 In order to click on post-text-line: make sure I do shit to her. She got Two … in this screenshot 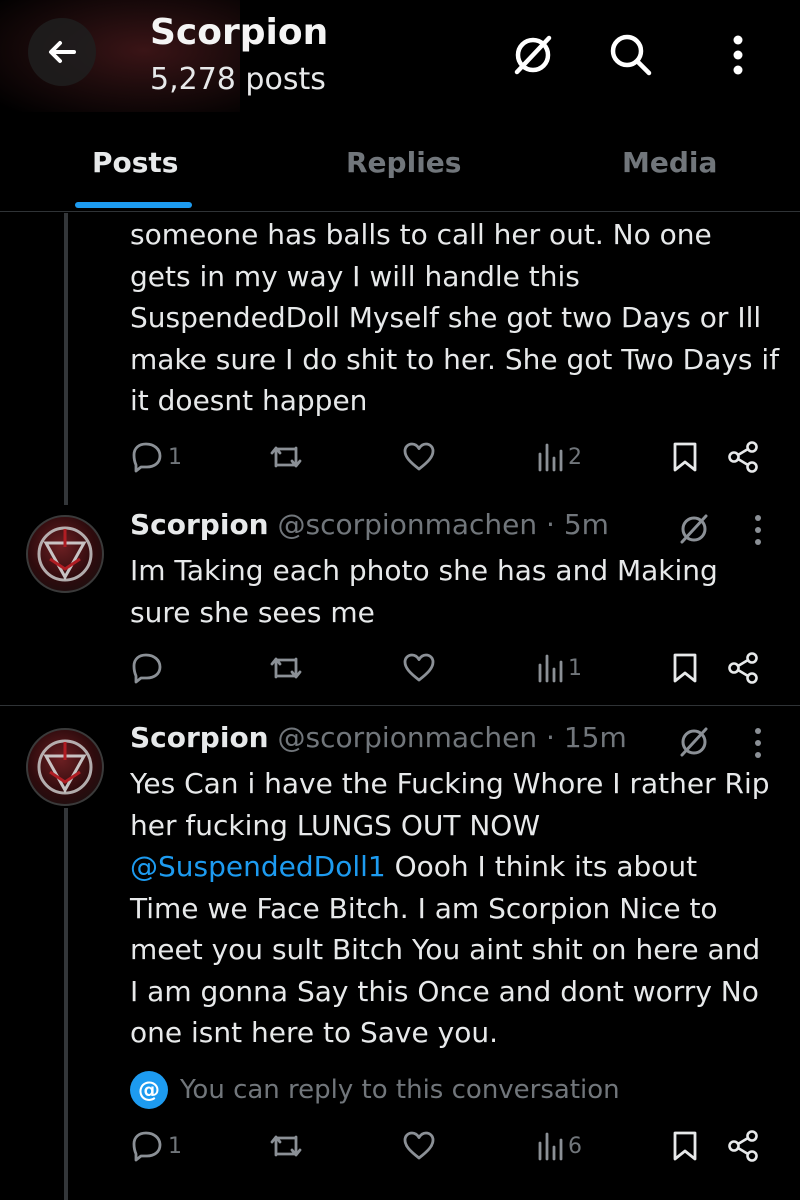, I will do `click(455, 359)`.